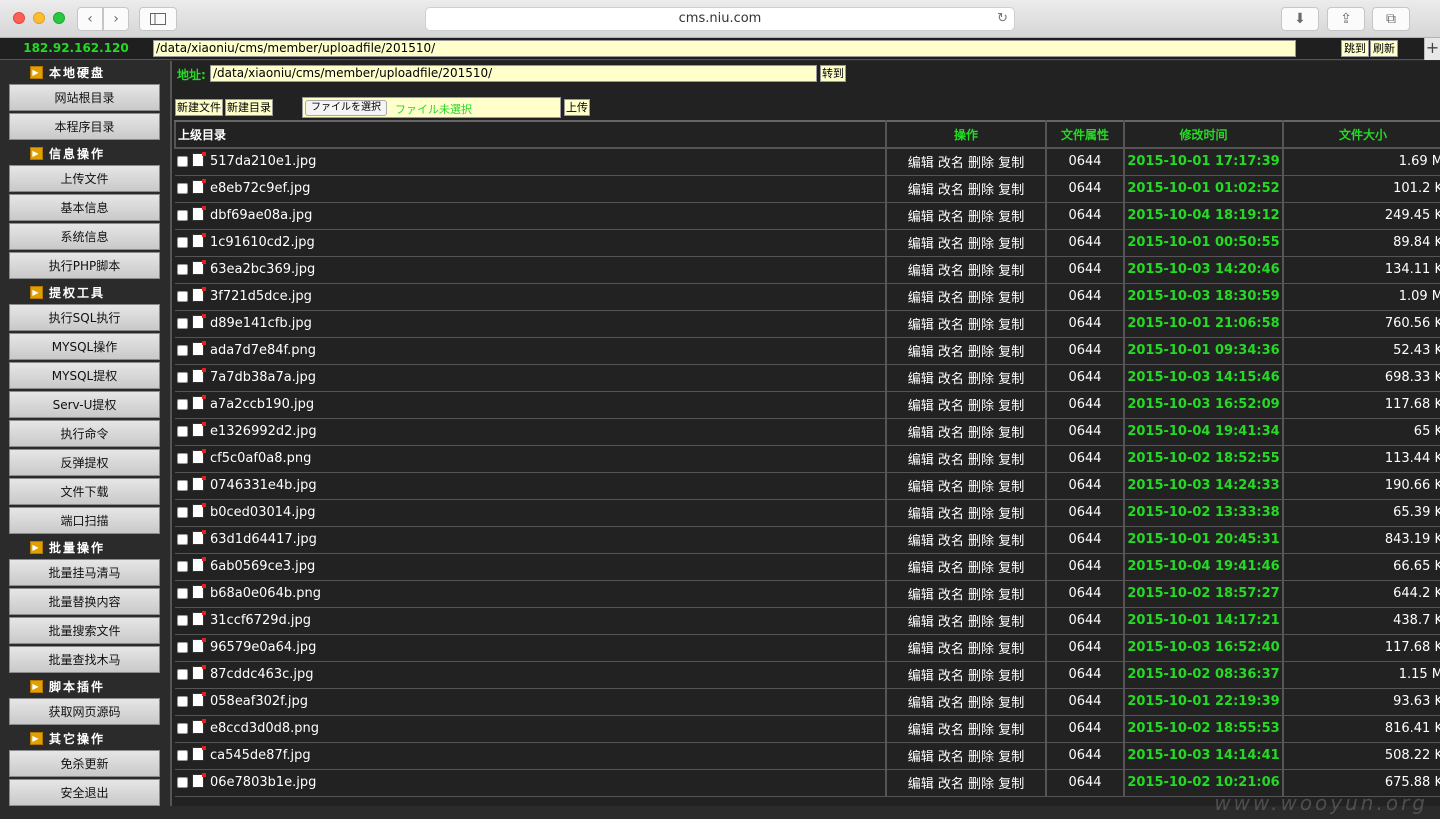  What do you see at coordinates (530, 134) in the screenshot?
I see `parent-dir-link: 上级目录` at bounding box center [530, 134].